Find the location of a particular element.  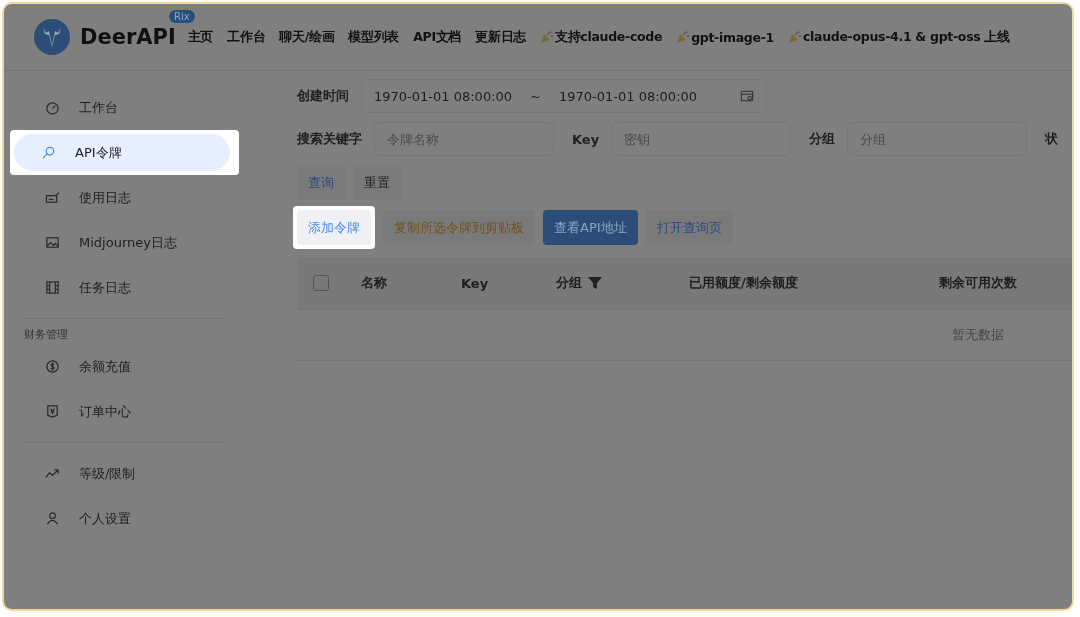

sidebar-item: 使用日志 is located at coordinates (126, 197).